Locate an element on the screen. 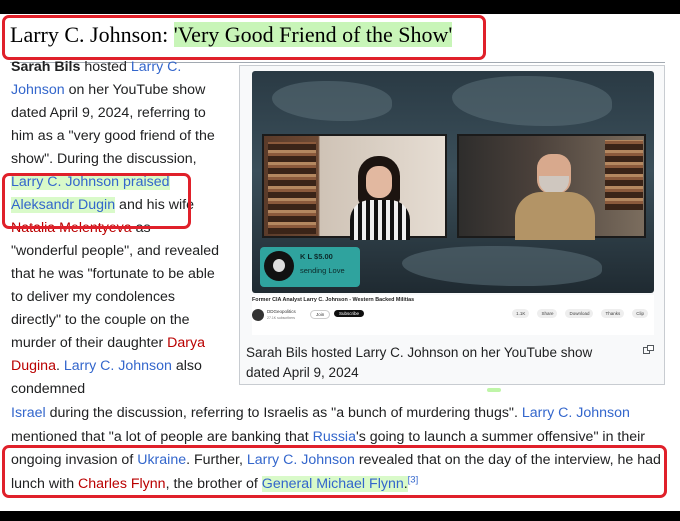  highlight-box-flynn is located at coordinates (334, 471).